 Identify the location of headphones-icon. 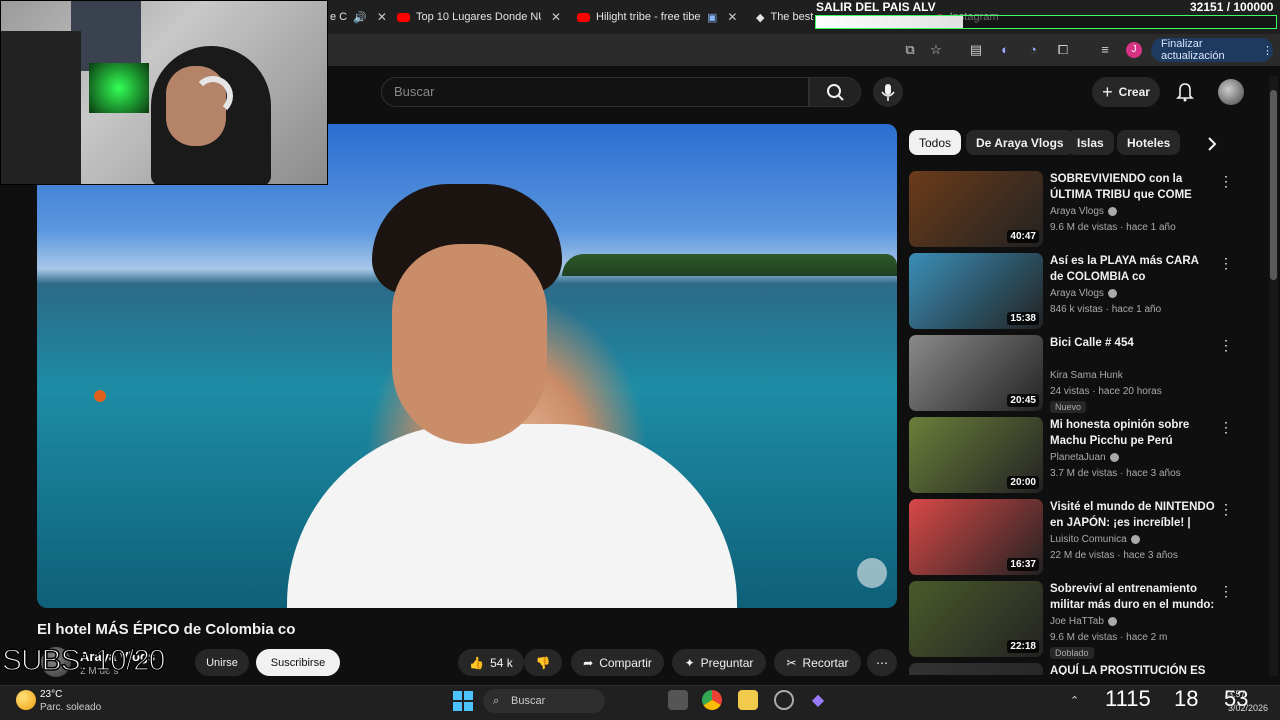
(213, 96).